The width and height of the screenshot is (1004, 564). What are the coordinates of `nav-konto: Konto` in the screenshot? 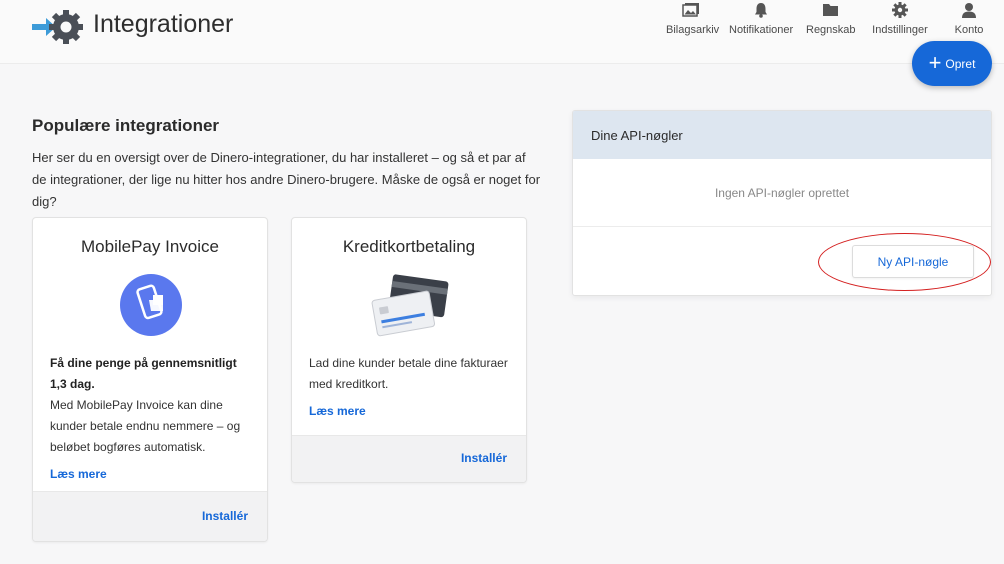 It's located at (969, 19).